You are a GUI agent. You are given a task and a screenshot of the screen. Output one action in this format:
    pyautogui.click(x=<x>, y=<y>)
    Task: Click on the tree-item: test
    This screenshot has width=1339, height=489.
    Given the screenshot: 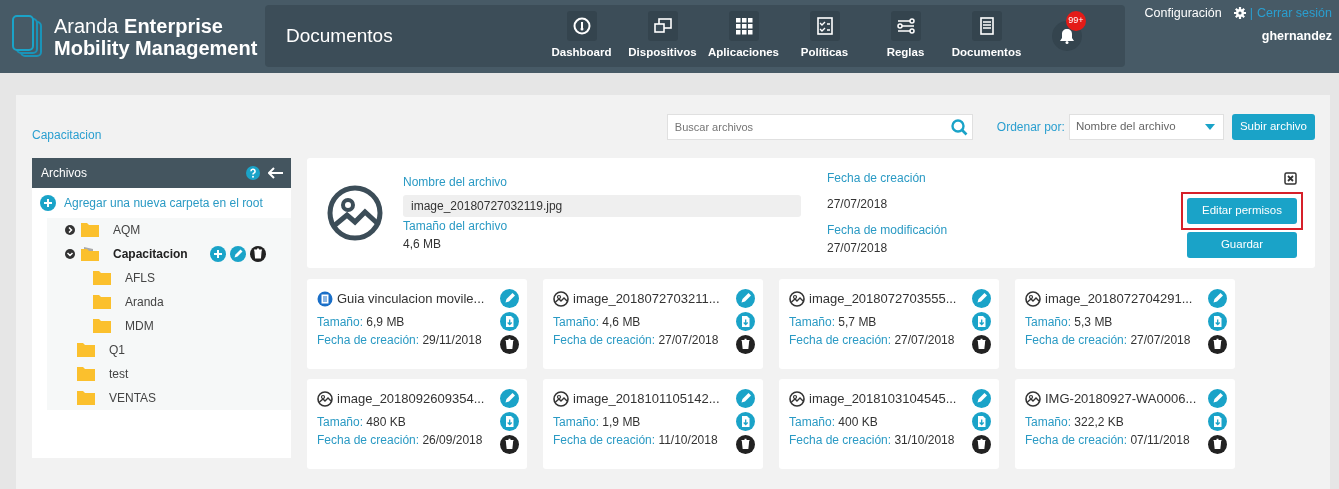 What is the action you would take?
    pyautogui.click(x=169, y=374)
    